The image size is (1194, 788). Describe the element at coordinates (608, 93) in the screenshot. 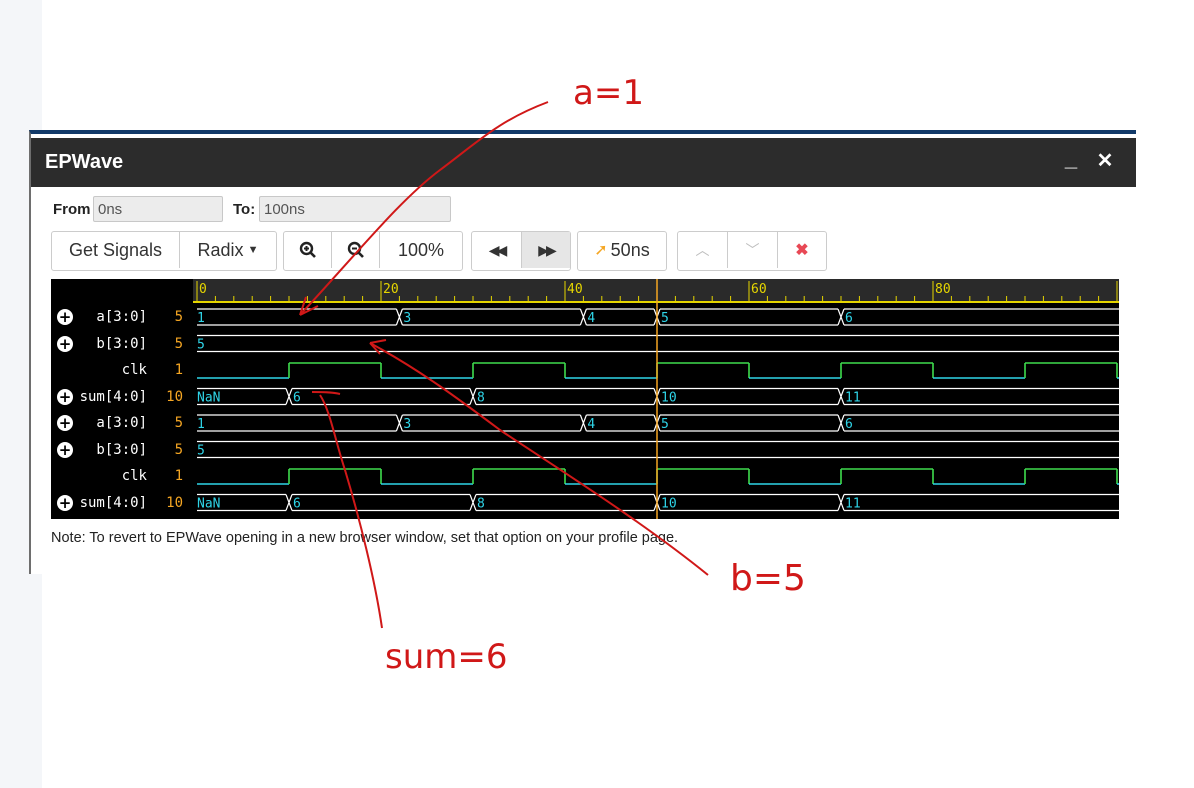

I see `annotation-a: a=1` at that location.